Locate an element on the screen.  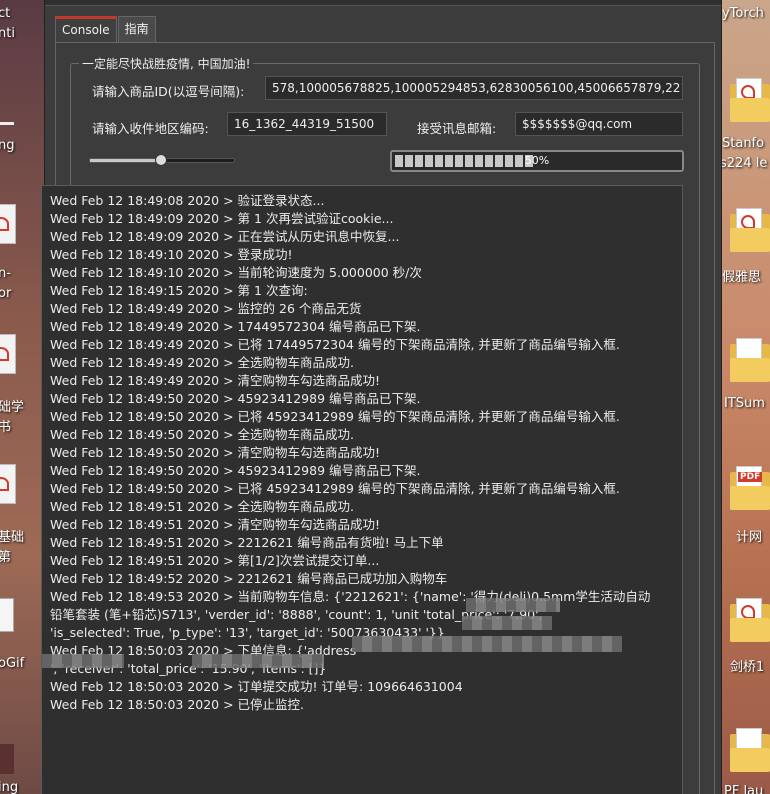
desktop-label: 剑桥1 is located at coordinates (747, 667).